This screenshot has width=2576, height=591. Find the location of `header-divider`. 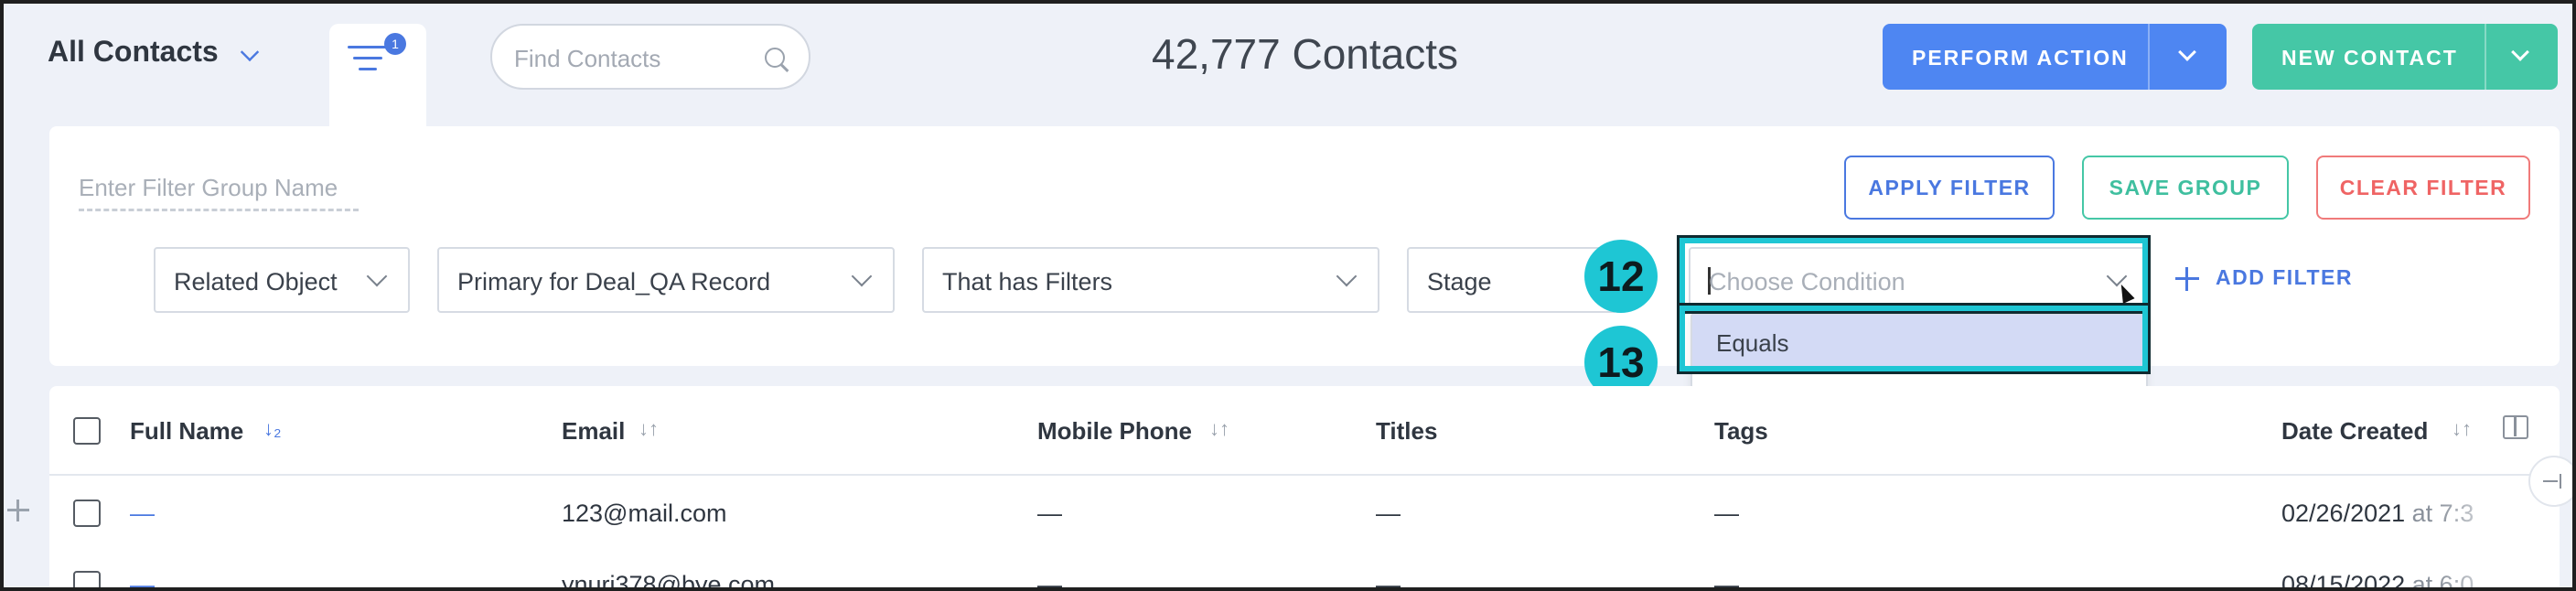

header-divider is located at coordinates (1304, 475).